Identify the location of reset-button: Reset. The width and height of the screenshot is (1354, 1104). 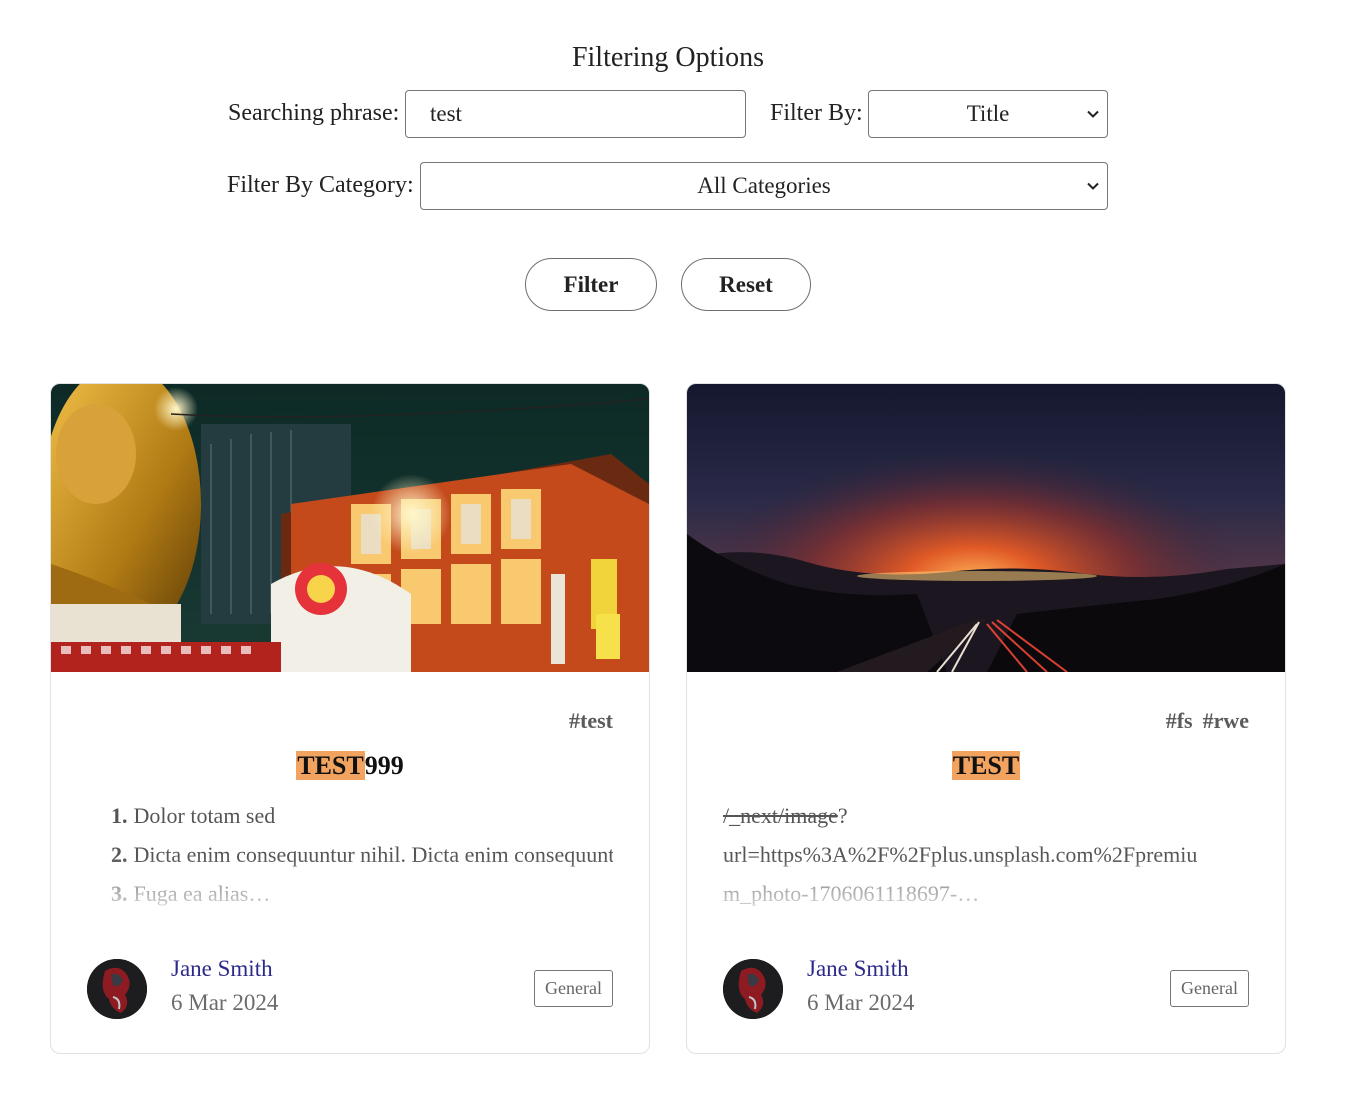
(746, 284).